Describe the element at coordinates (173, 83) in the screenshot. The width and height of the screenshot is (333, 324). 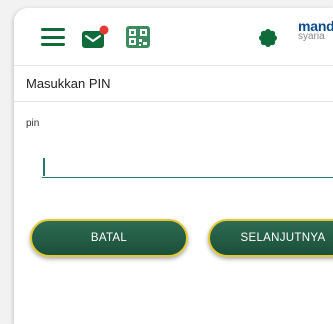
I see `page-title-bar: Masukkan PIN` at that location.